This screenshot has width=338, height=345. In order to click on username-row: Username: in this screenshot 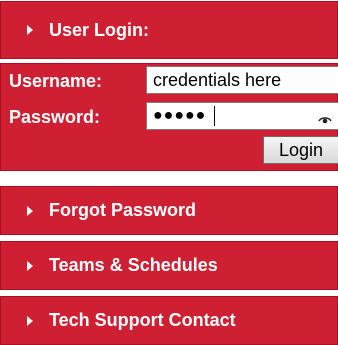, I will do `click(77, 81)`.